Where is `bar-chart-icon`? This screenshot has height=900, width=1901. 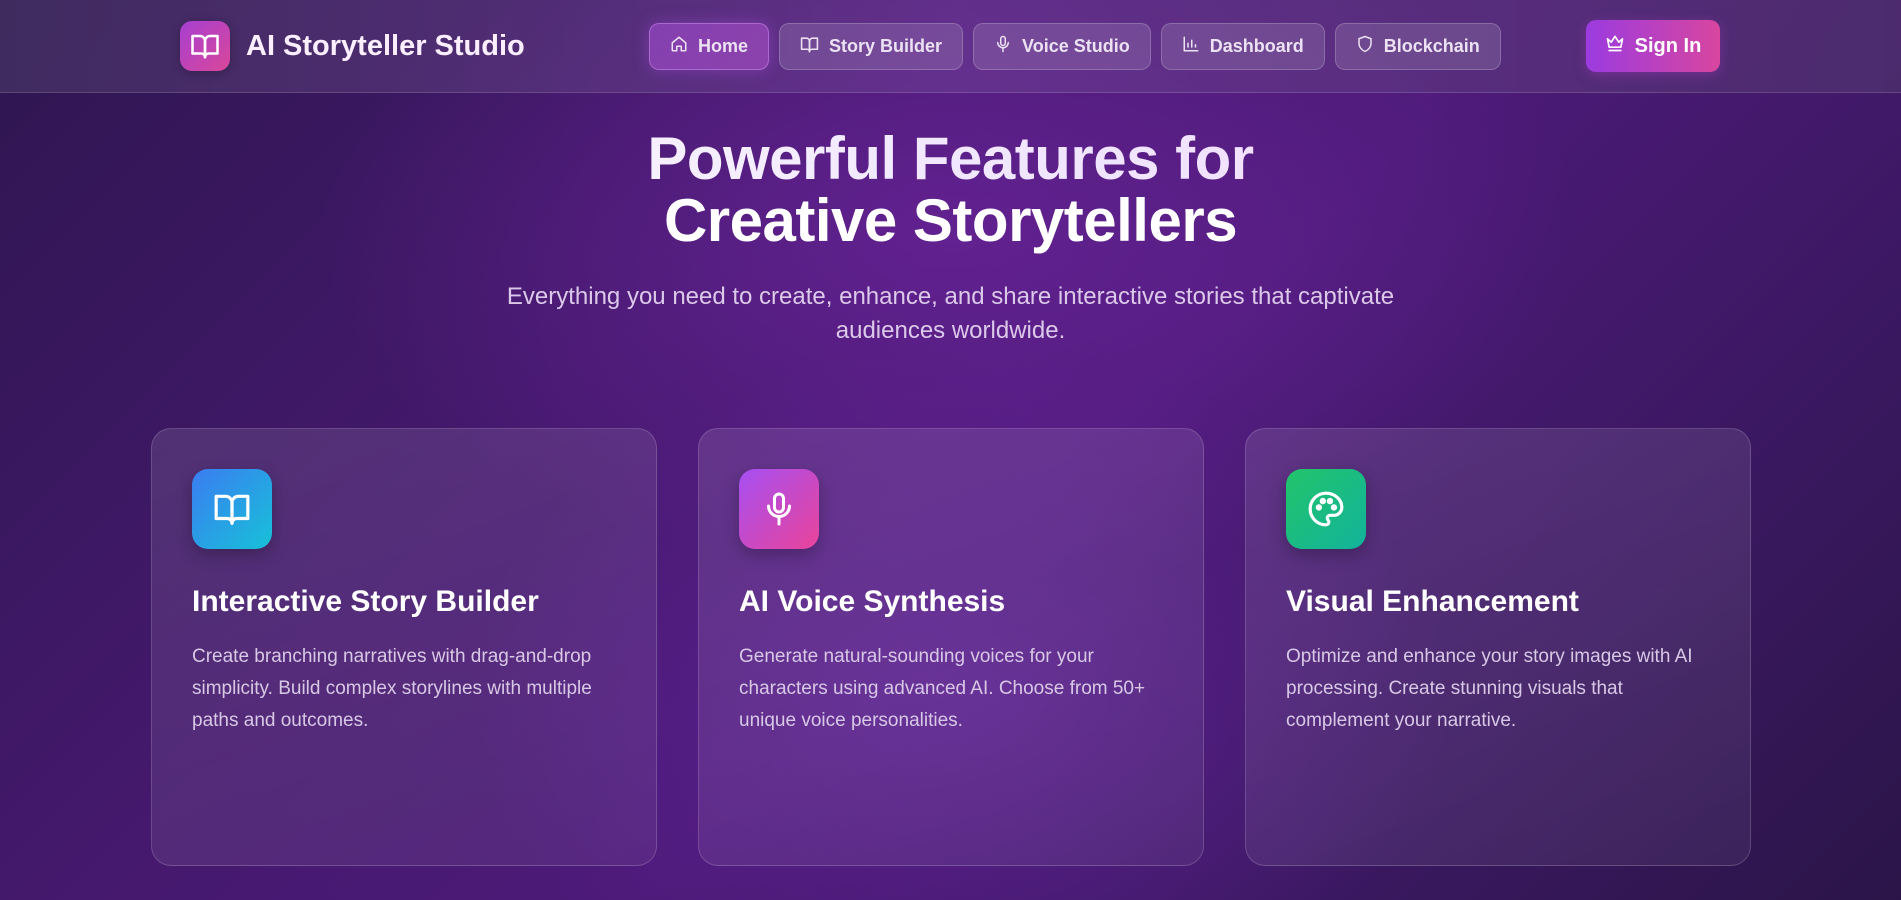 bar-chart-icon is located at coordinates (1191, 46).